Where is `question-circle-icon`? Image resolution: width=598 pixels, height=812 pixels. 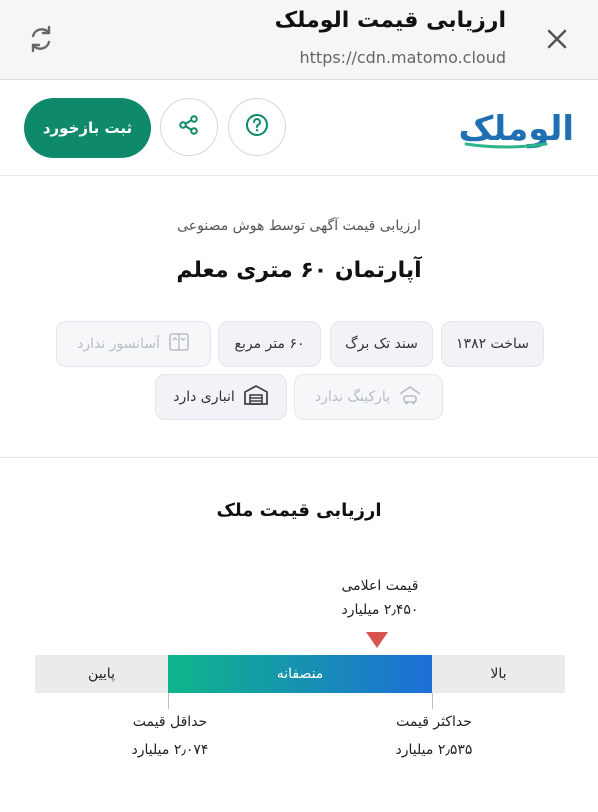
question-circle-icon is located at coordinates (257, 127).